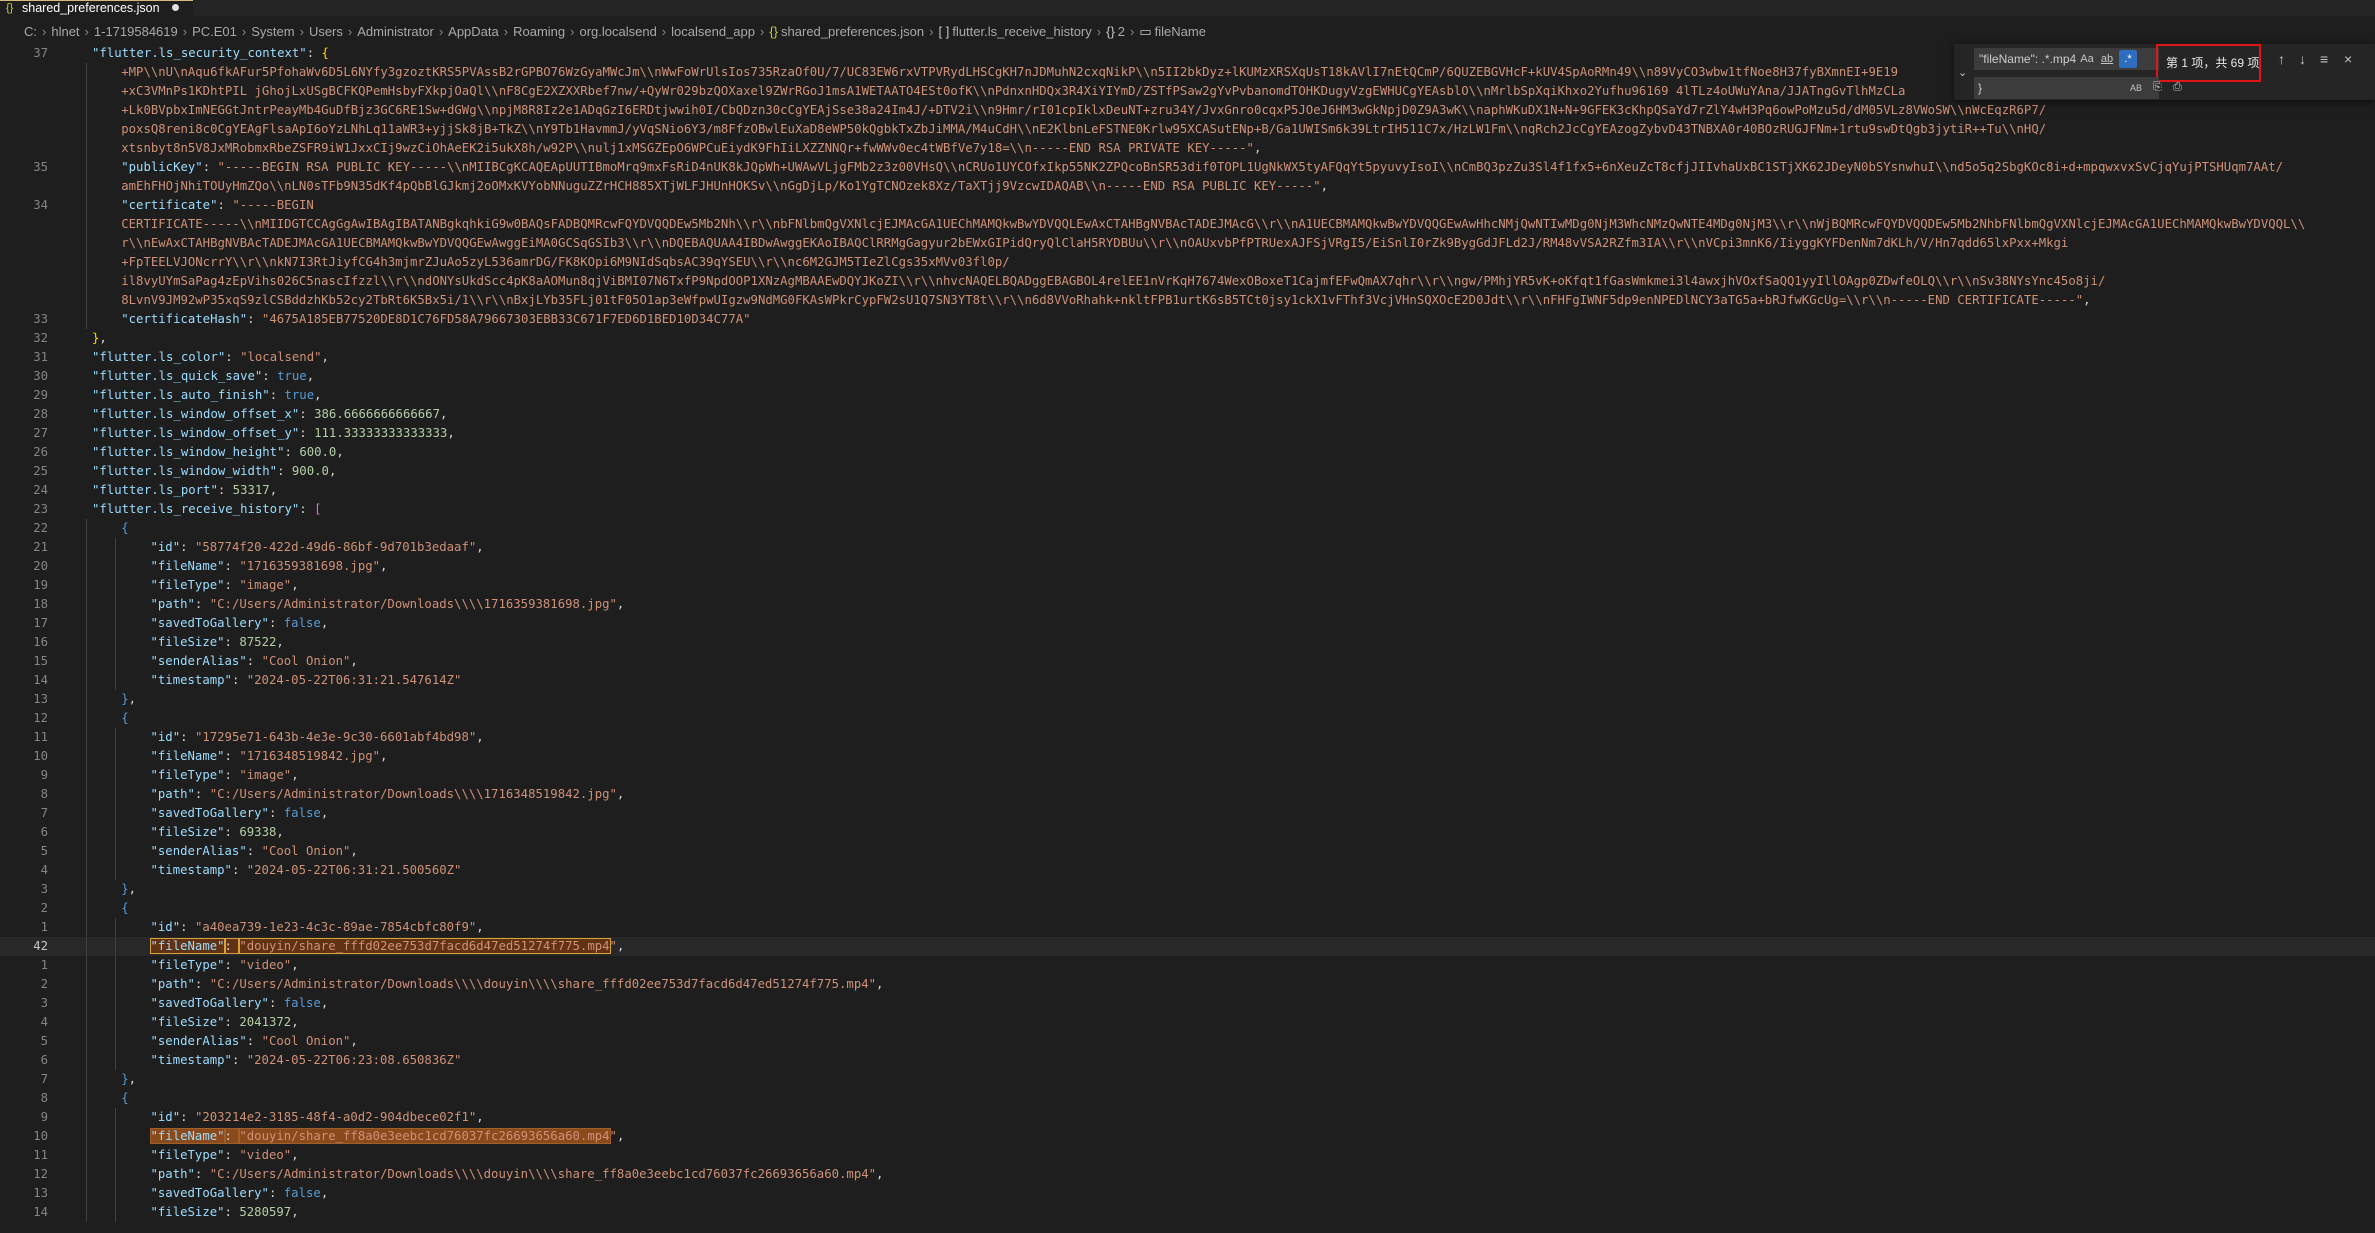 The width and height of the screenshot is (2375, 1233). What do you see at coordinates (1964, 72) in the screenshot?
I see `toggle-replace-chevron-icon: ⌄` at bounding box center [1964, 72].